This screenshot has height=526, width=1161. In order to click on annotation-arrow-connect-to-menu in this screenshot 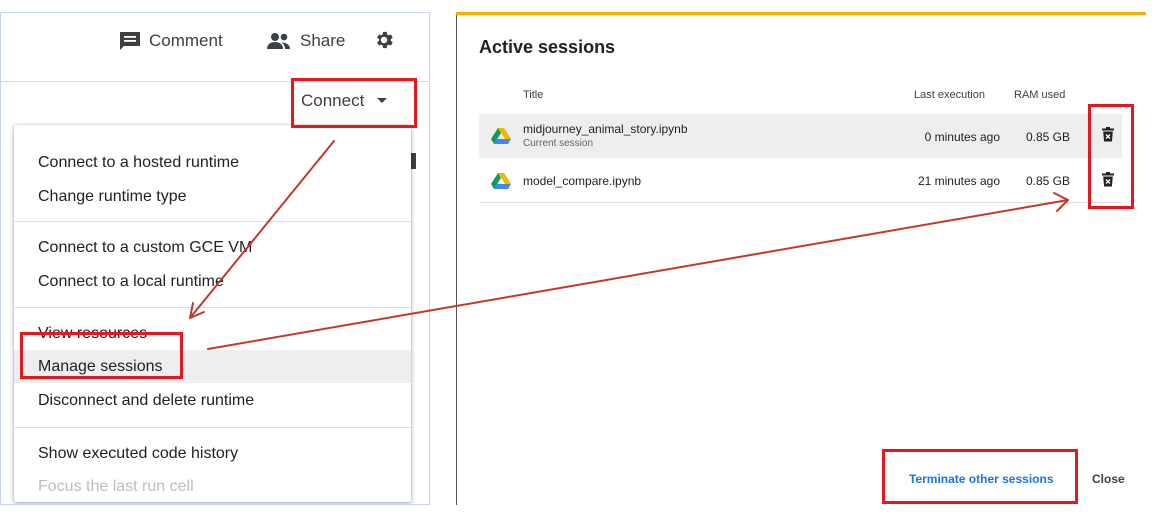, I will do `click(262, 229)`.